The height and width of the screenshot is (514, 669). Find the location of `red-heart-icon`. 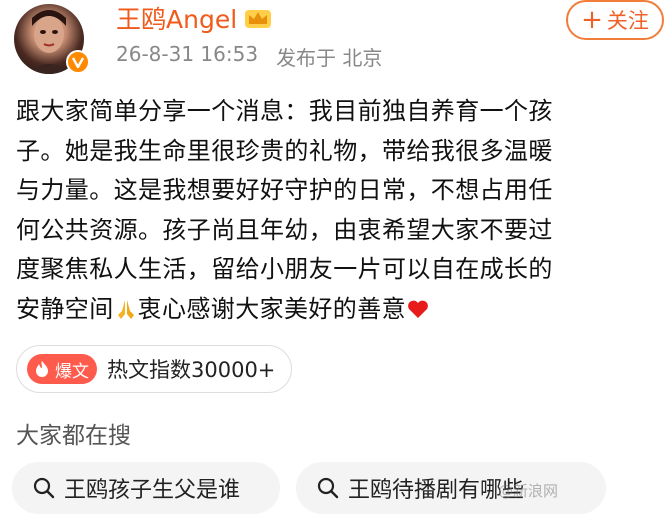

red-heart-icon is located at coordinates (418, 309).